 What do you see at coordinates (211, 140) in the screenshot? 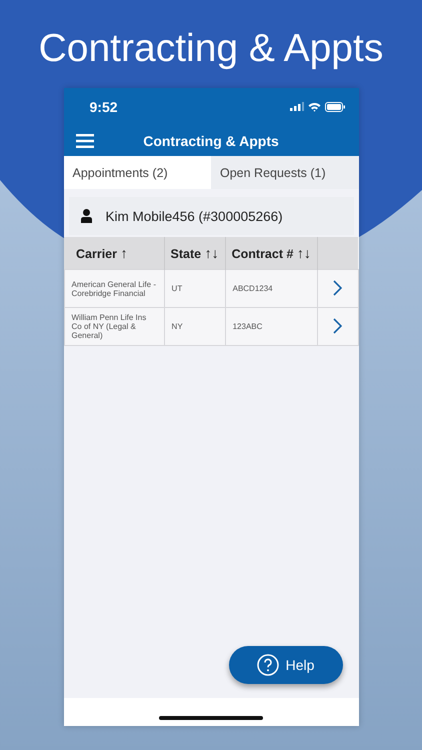
I see `screen-title: Contracting & Appts` at bounding box center [211, 140].